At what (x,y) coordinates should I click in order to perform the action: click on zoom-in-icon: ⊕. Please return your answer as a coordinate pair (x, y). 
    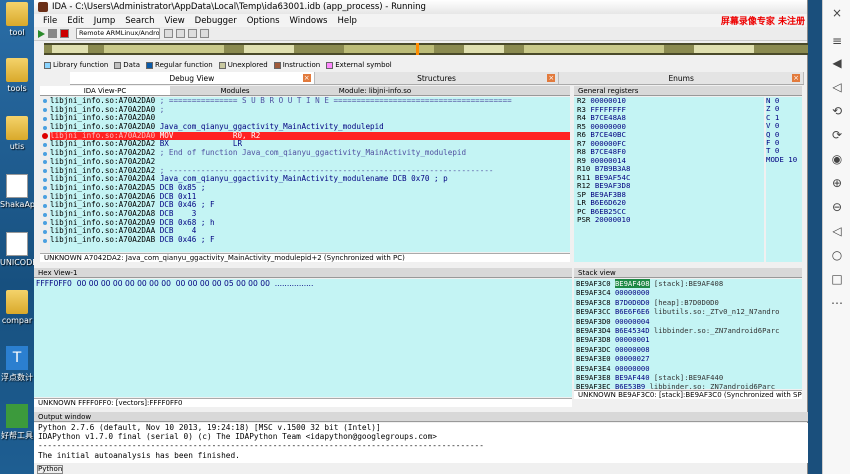
    Looking at the image, I should click on (837, 183).